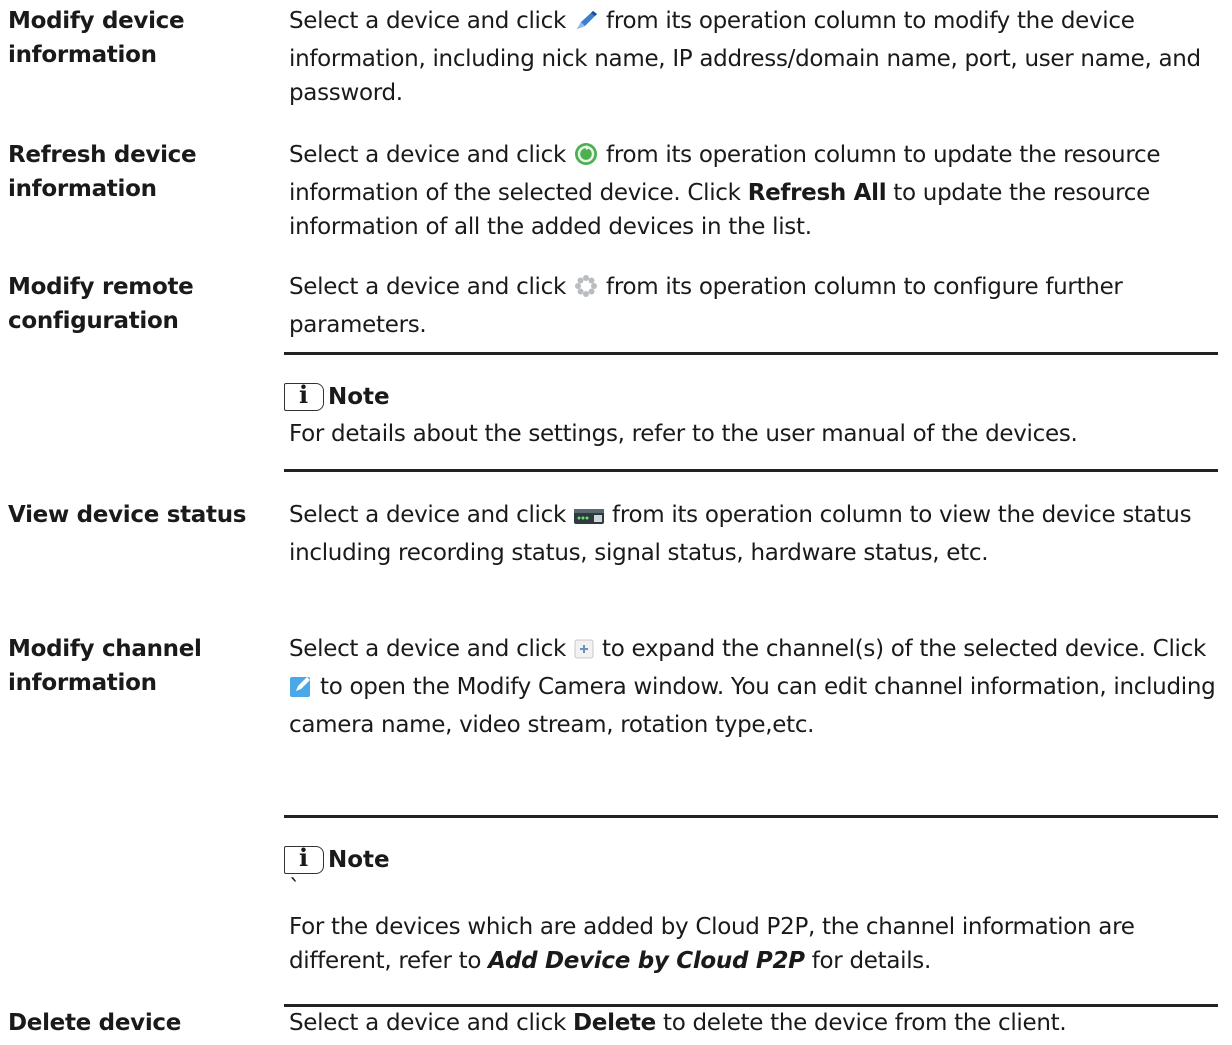 This screenshot has width=1232, height=1045. What do you see at coordinates (127, 515) in the screenshot?
I see `term-label: View device status` at bounding box center [127, 515].